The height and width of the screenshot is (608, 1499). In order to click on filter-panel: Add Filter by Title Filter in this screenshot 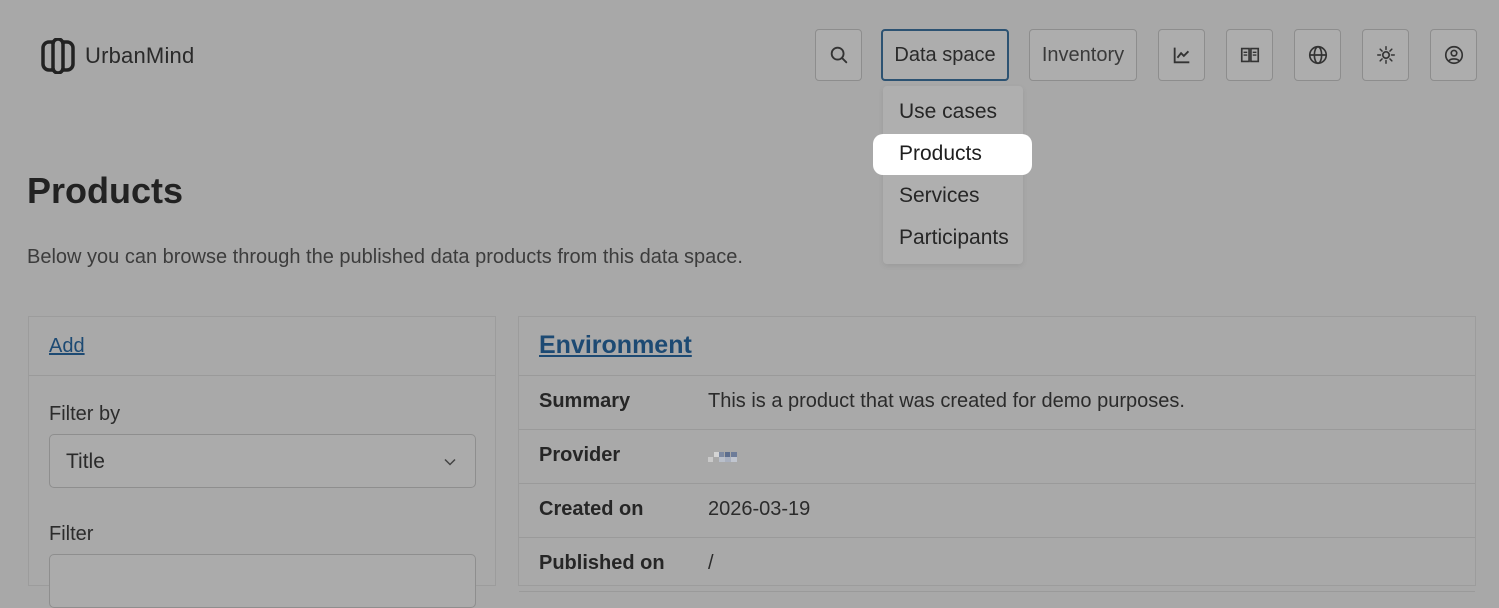, I will do `click(262, 462)`.